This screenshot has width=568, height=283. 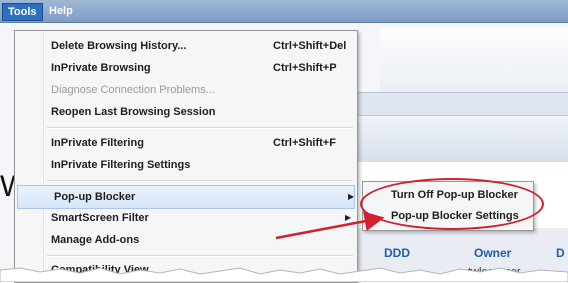 What do you see at coordinates (284, 274) in the screenshot?
I see `torn-paper-edge` at bounding box center [284, 274].